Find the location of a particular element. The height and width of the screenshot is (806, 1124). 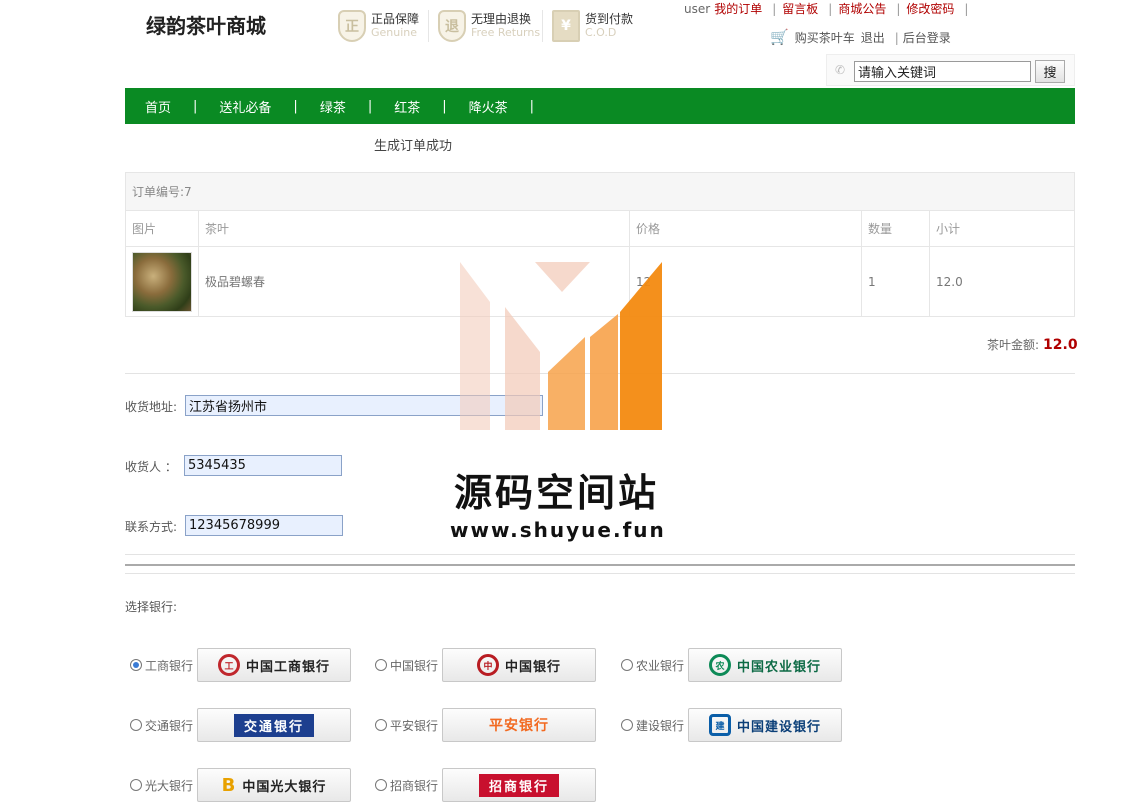

column-header-subtotal: 小计 is located at coordinates (1002, 228).